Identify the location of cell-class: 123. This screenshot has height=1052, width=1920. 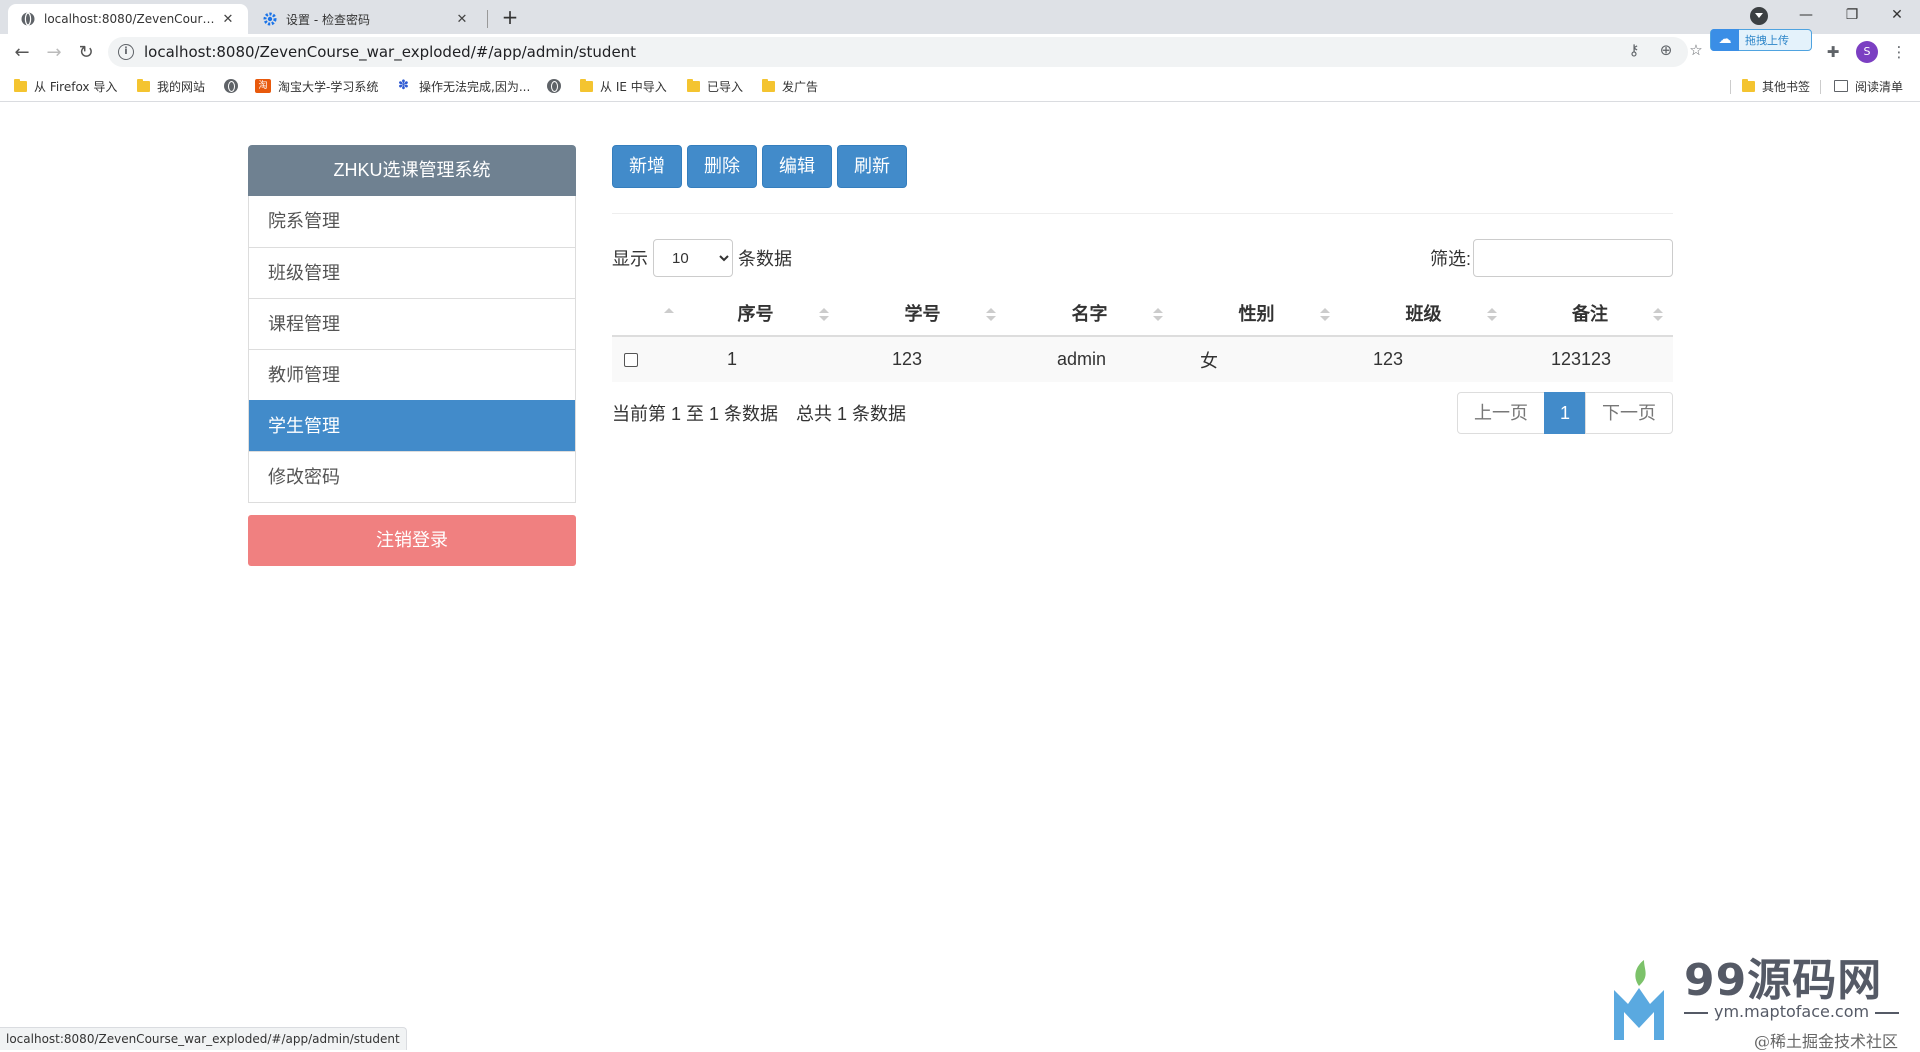
(1423, 359).